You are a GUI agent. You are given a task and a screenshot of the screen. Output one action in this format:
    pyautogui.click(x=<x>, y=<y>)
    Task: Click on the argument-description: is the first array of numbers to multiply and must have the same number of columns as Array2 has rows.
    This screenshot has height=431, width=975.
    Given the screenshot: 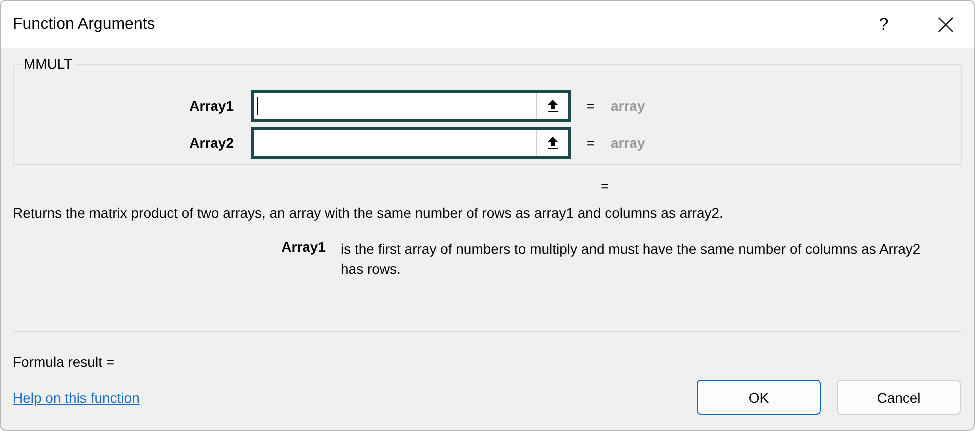 What is the action you would take?
    pyautogui.click(x=631, y=259)
    